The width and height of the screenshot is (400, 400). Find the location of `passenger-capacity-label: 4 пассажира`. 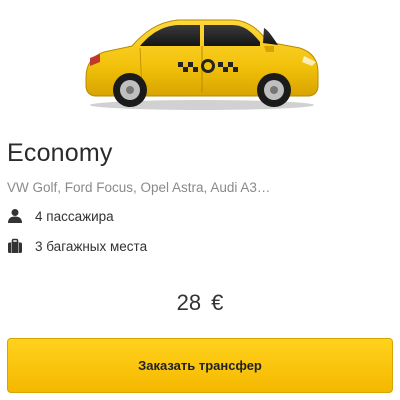

passenger-capacity-label: 4 пассажира is located at coordinates (74, 216).